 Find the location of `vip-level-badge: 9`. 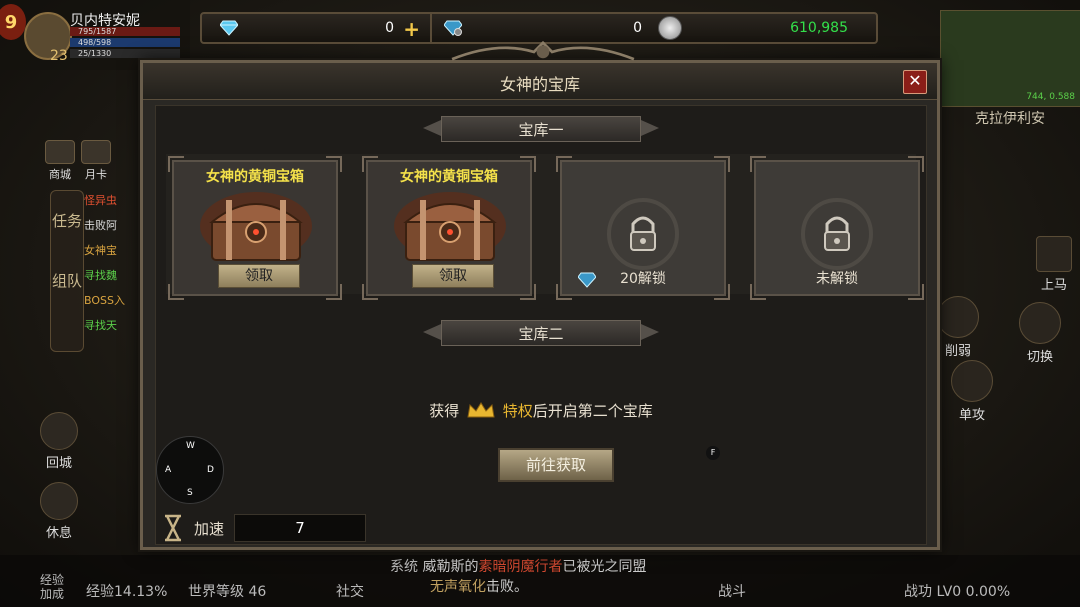

vip-level-badge: 9 is located at coordinates (13, 22).